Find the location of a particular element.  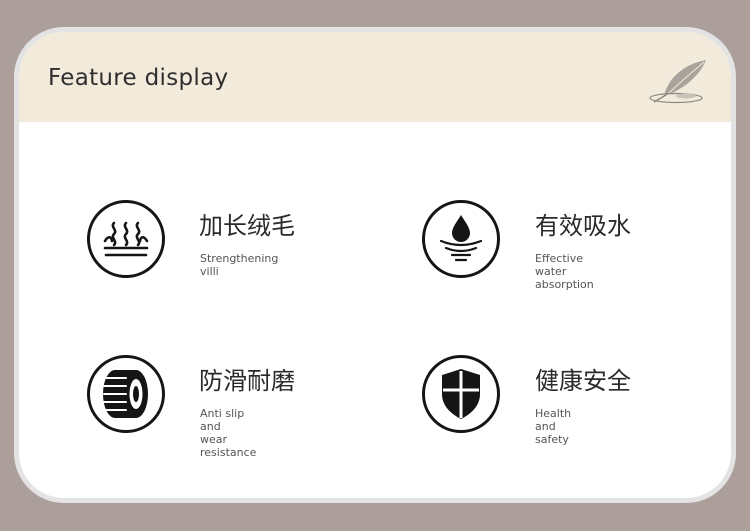

heat-waves-icon is located at coordinates (126, 239).